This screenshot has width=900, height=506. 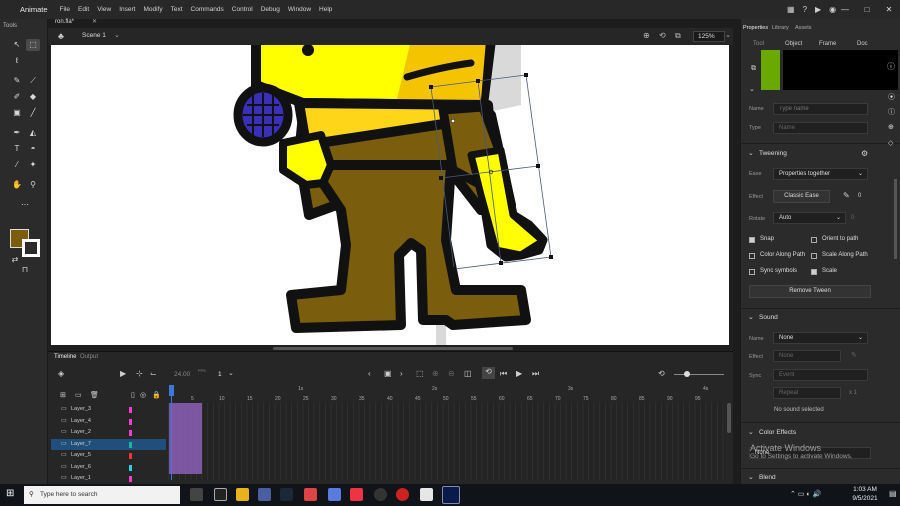 What do you see at coordinates (801, 196) in the screenshot?
I see `effect-button: Classic Ease` at bounding box center [801, 196].